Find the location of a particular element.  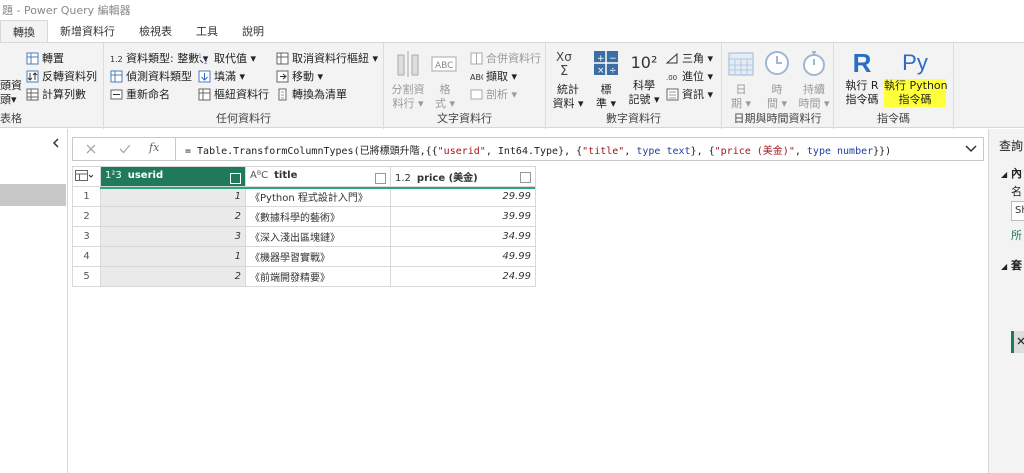

cell-title: 《機器學習實戰》 is located at coordinates (318, 256).